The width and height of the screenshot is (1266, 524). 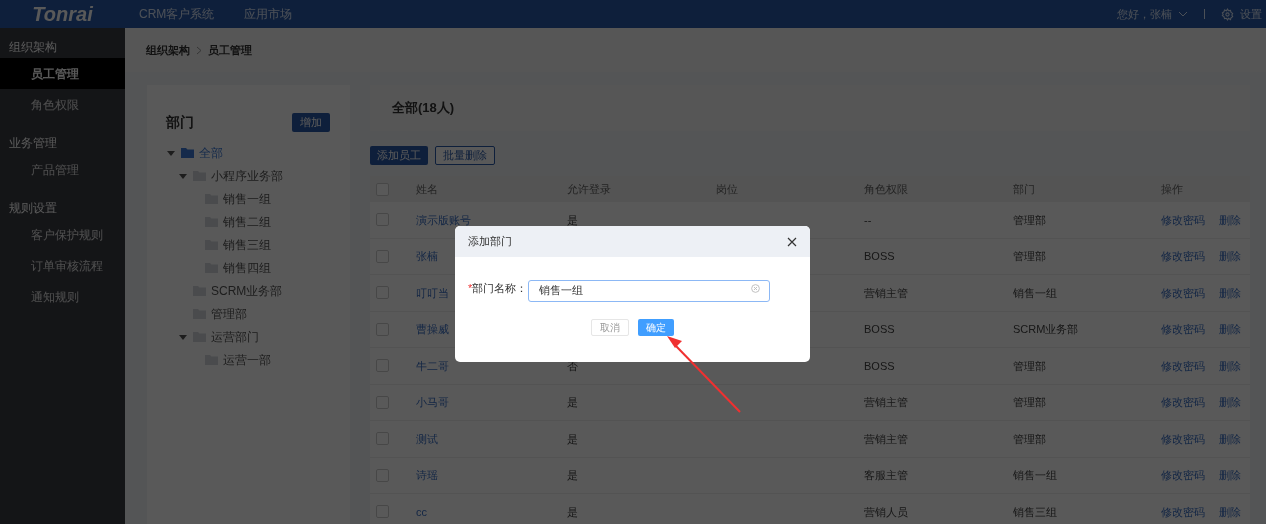 What do you see at coordinates (500, 288) in the screenshot?
I see `field-label: 部门名称：` at bounding box center [500, 288].